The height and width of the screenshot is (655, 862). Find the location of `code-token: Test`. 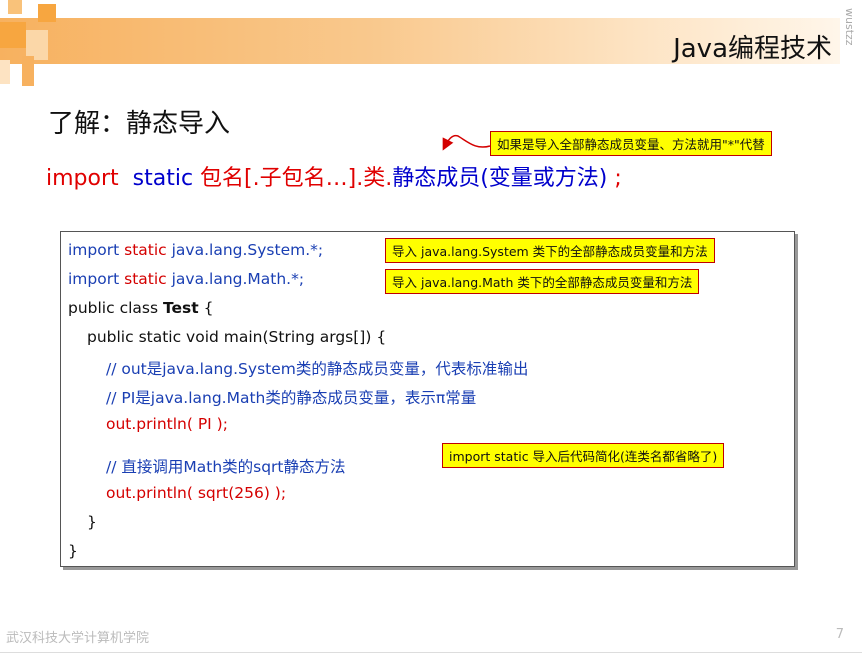

code-token: Test is located at coordinates (180, 308).